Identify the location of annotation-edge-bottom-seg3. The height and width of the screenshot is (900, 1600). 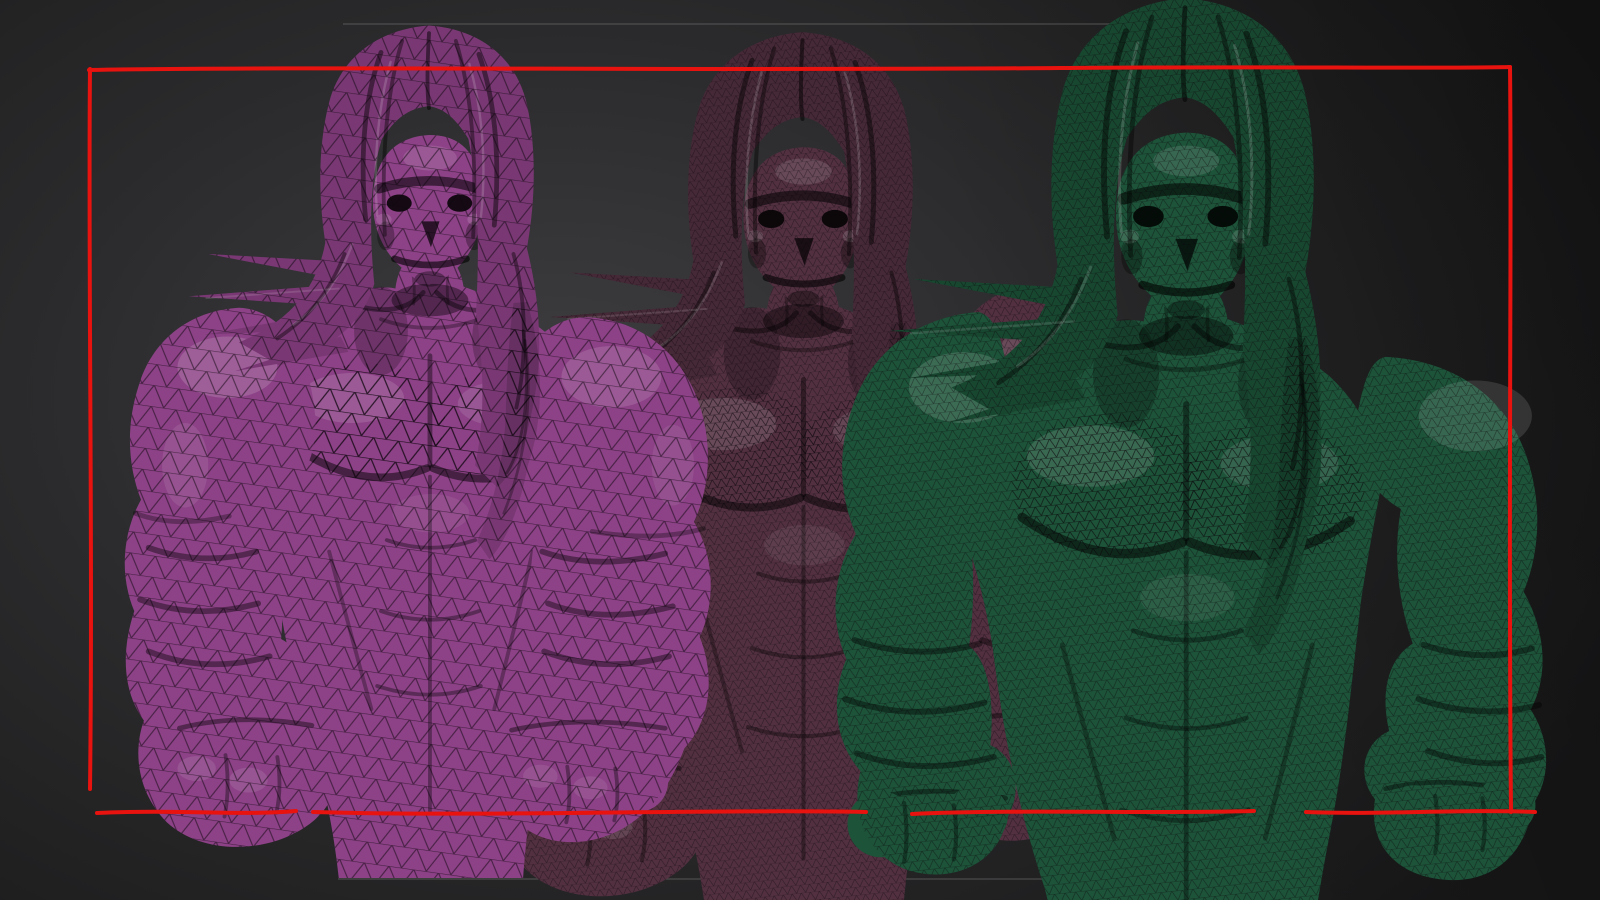
(1083, 812).